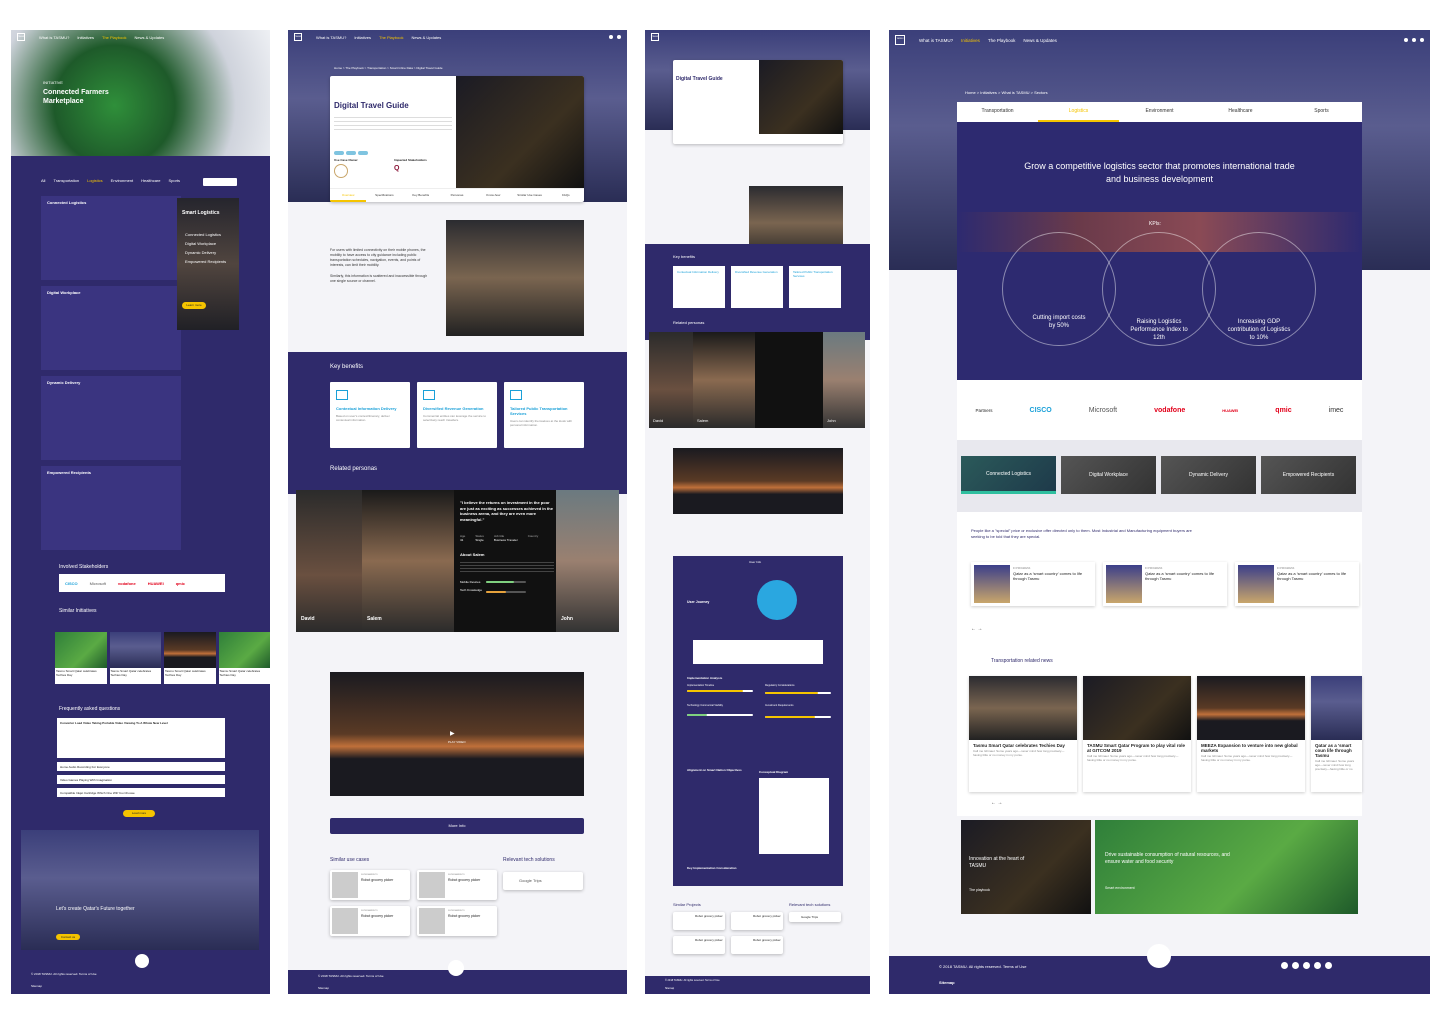 This screenshot has width=1440, height=1024. What do you see at coordinates (794, 816) in the screenshot?
I see `conceptual-diagram` at bounding box center [794, 816].